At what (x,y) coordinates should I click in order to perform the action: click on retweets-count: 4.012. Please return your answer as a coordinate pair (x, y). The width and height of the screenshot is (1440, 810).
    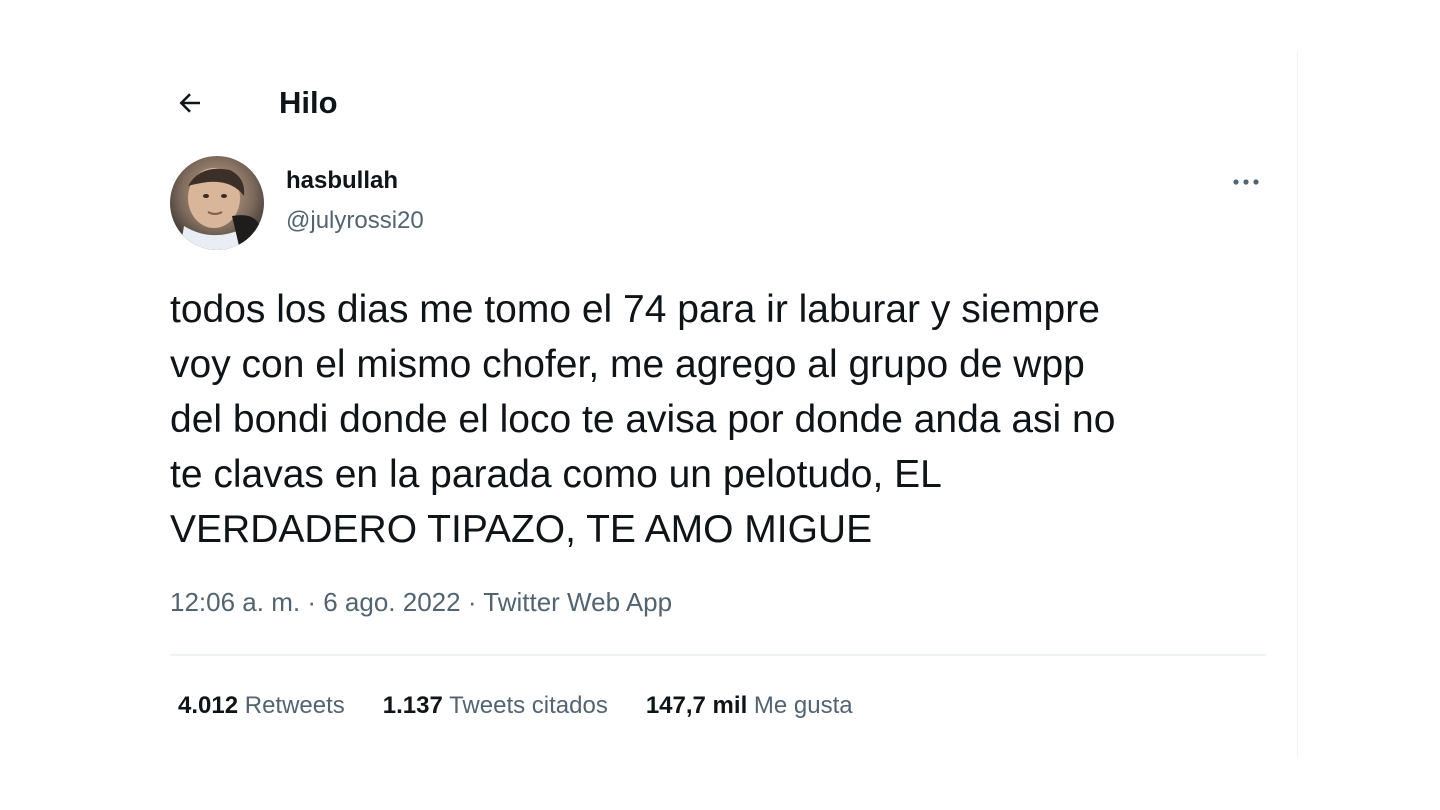
    Looking at the image, I should click on (208, 705).